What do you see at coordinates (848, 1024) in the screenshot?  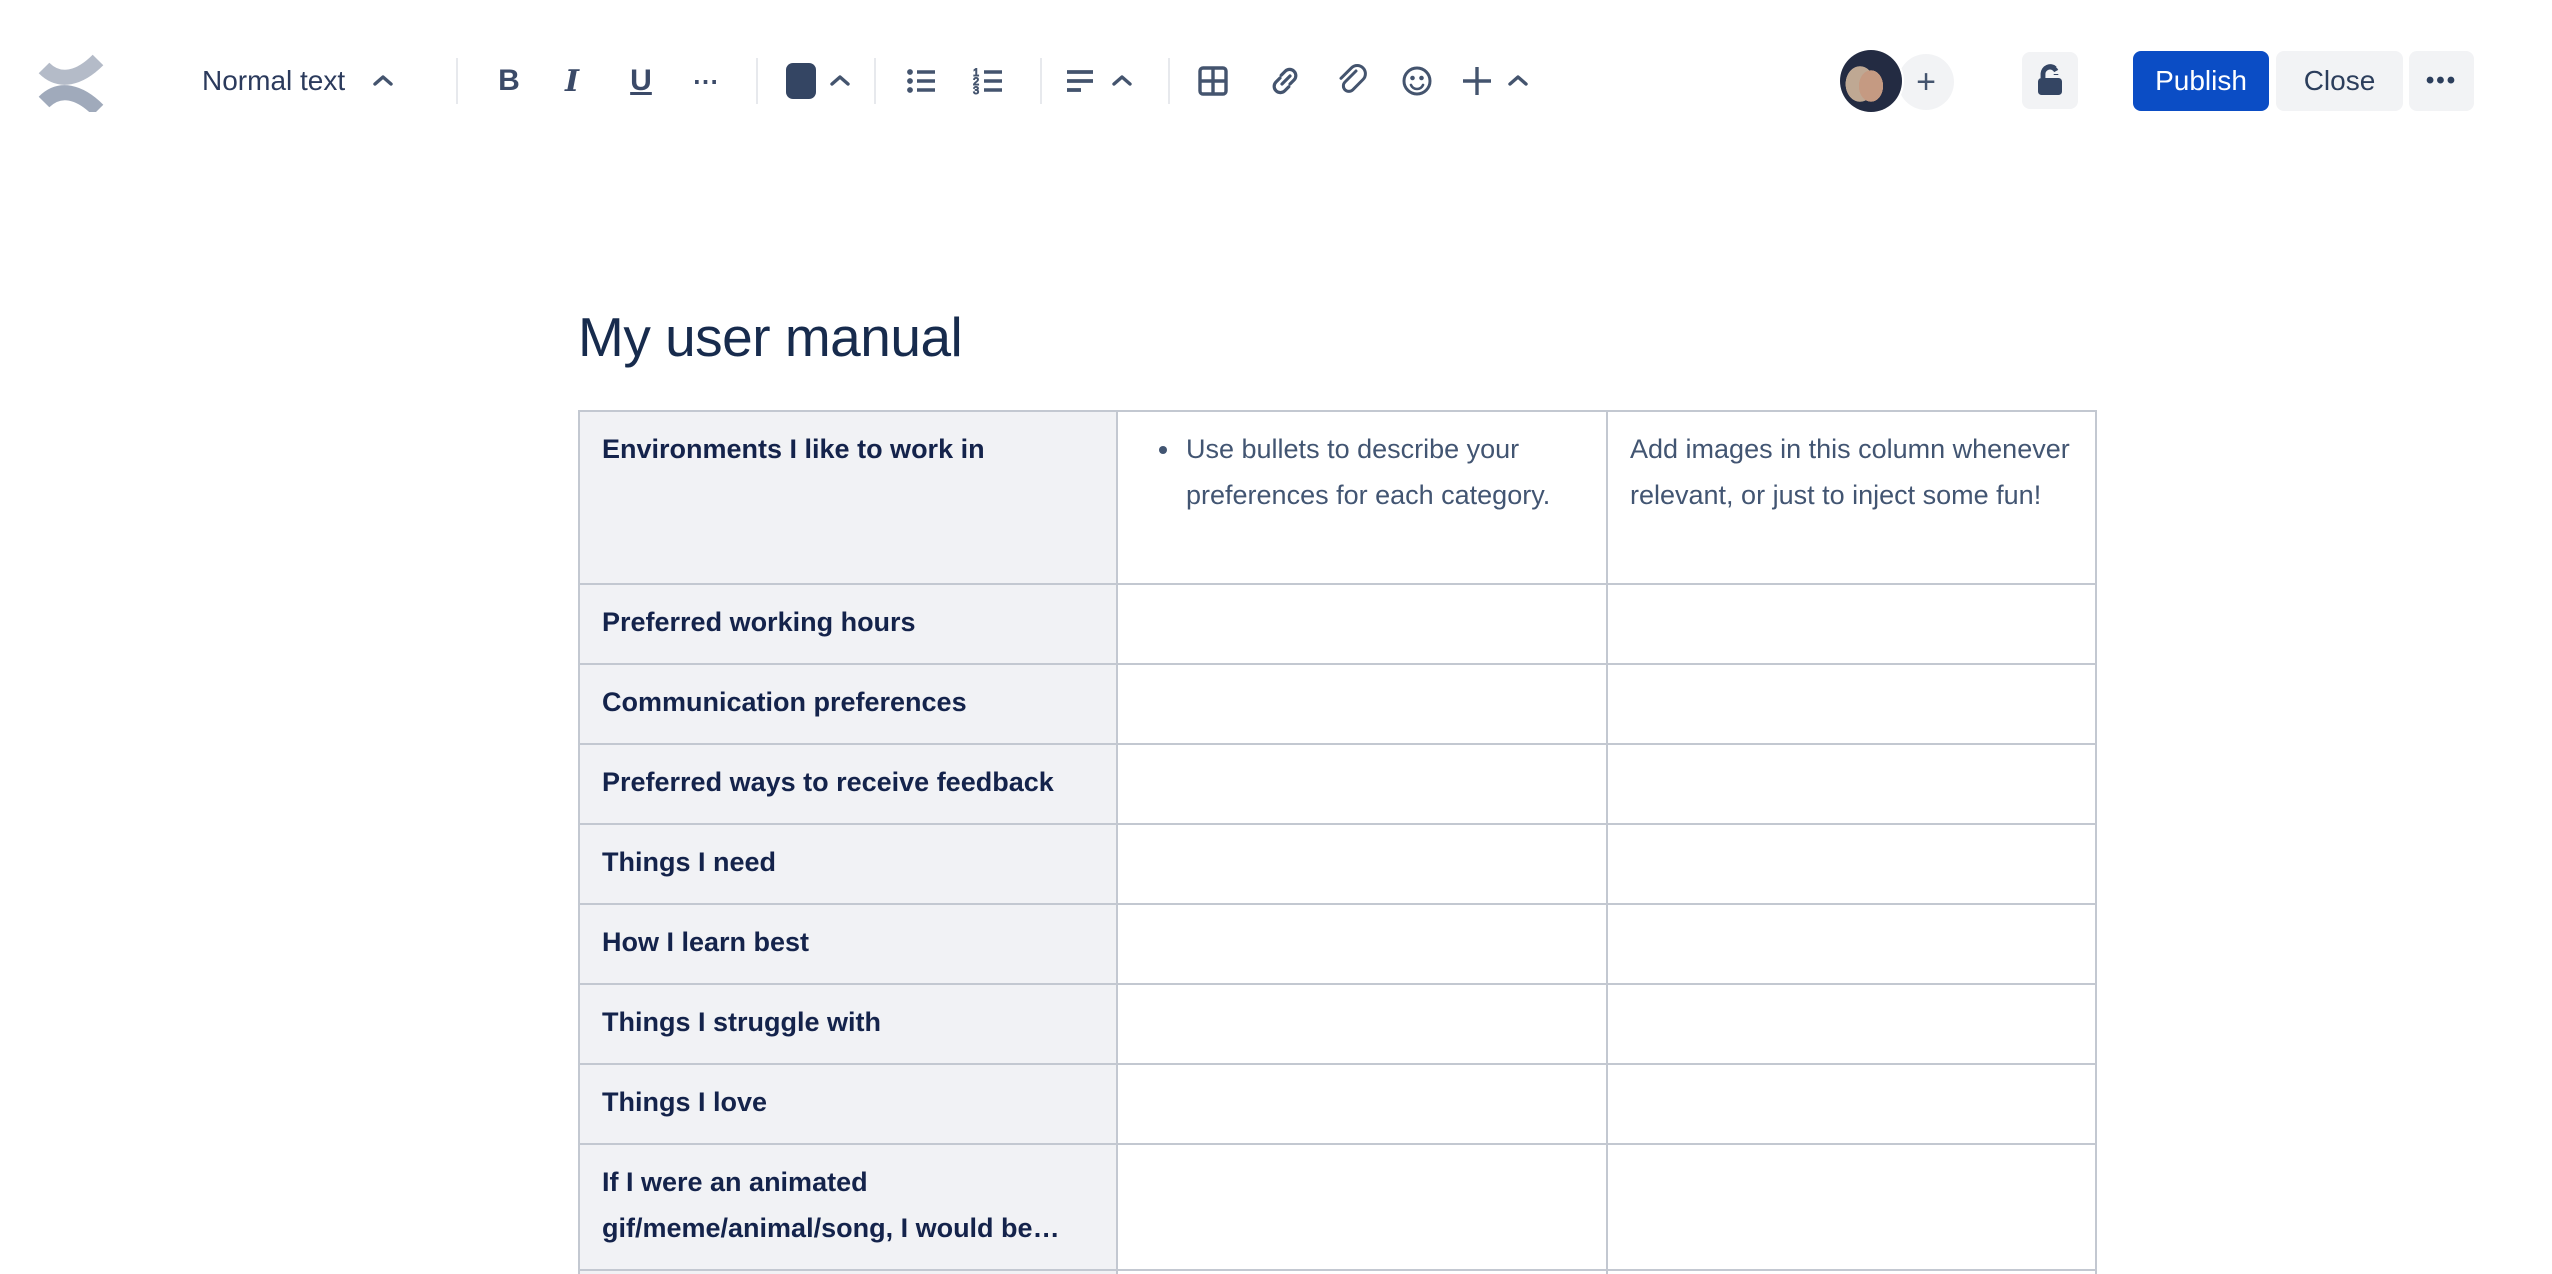 I see `row-label-cell: Things I struggle with` at bounding box center [848, 1024].